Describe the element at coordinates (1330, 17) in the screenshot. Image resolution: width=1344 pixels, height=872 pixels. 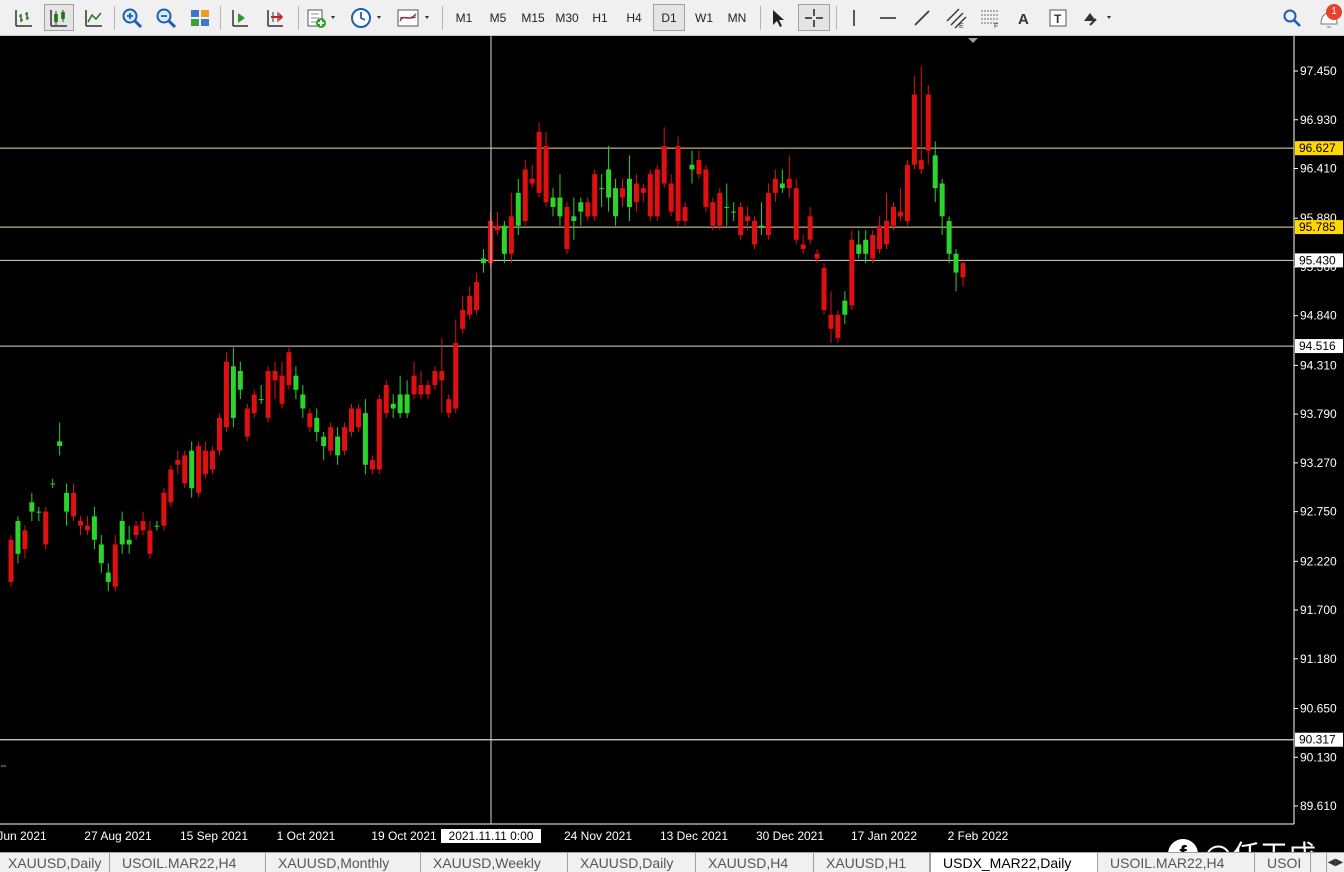
I see `notification-icon: 1` at that location.